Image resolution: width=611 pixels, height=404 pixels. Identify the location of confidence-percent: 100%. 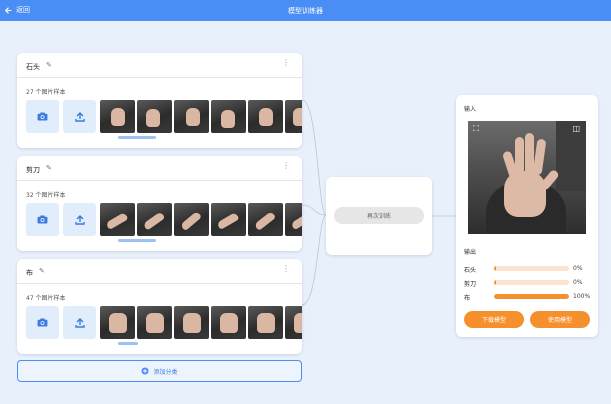
(582, 296).